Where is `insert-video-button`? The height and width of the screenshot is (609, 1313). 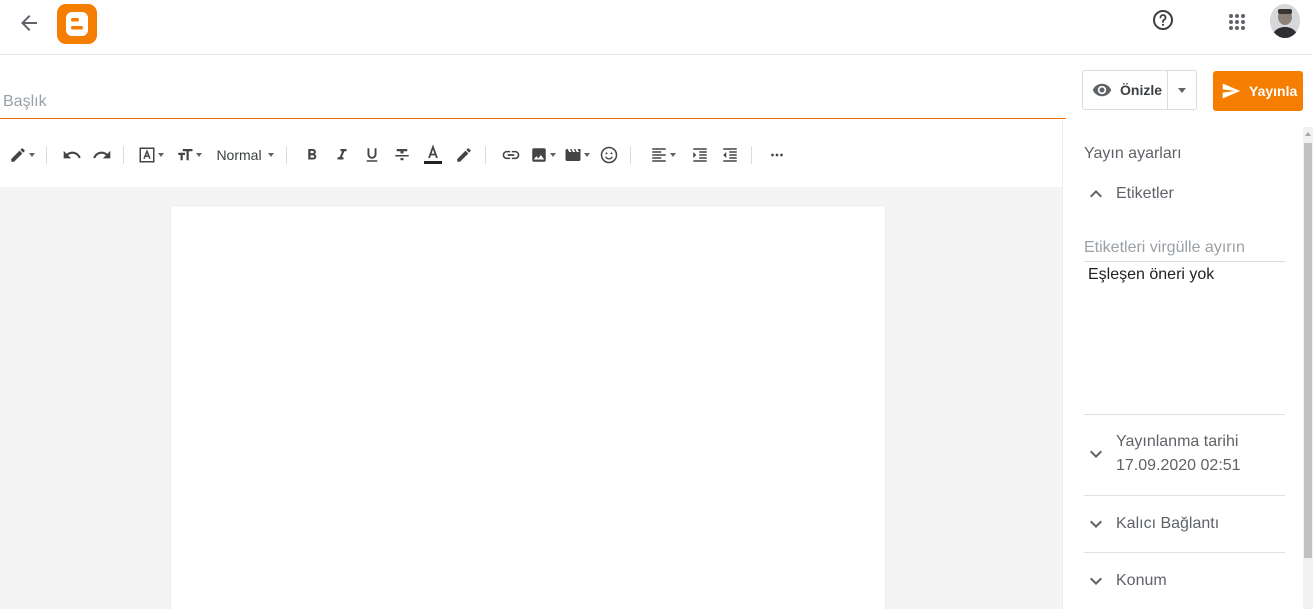 insert-video-button is located at coordinates (577, 155).